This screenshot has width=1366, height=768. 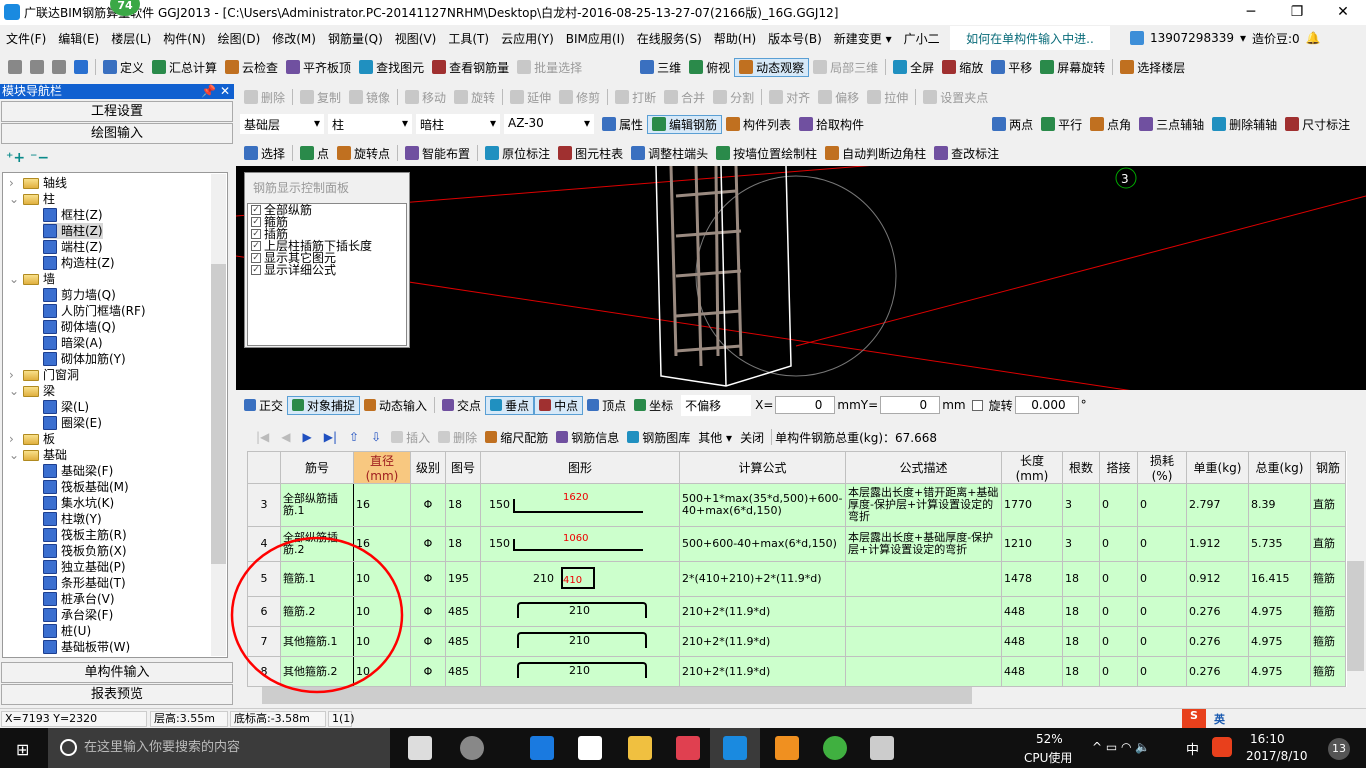 What do you see at coordinates (590, 153) in the screenshot?
I see `toolbar-button: 图元柱表` at bounding box center [590, 153].